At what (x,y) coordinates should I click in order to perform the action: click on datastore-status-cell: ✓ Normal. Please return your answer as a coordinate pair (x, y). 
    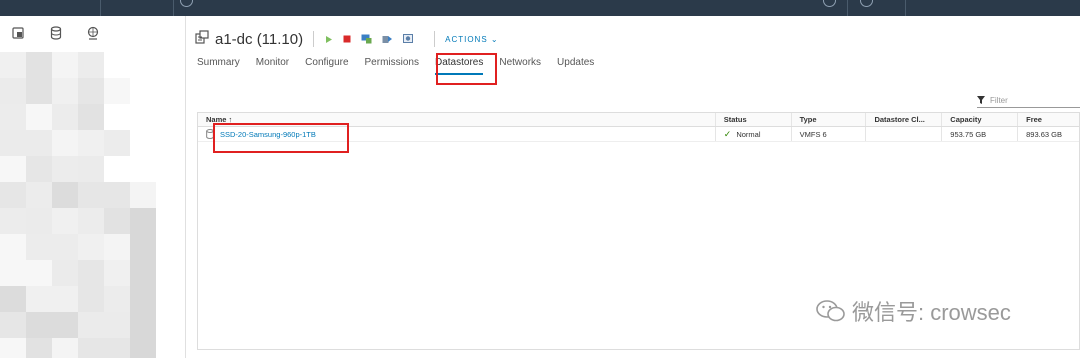
    Looking at the image, I should click on (754, 134).